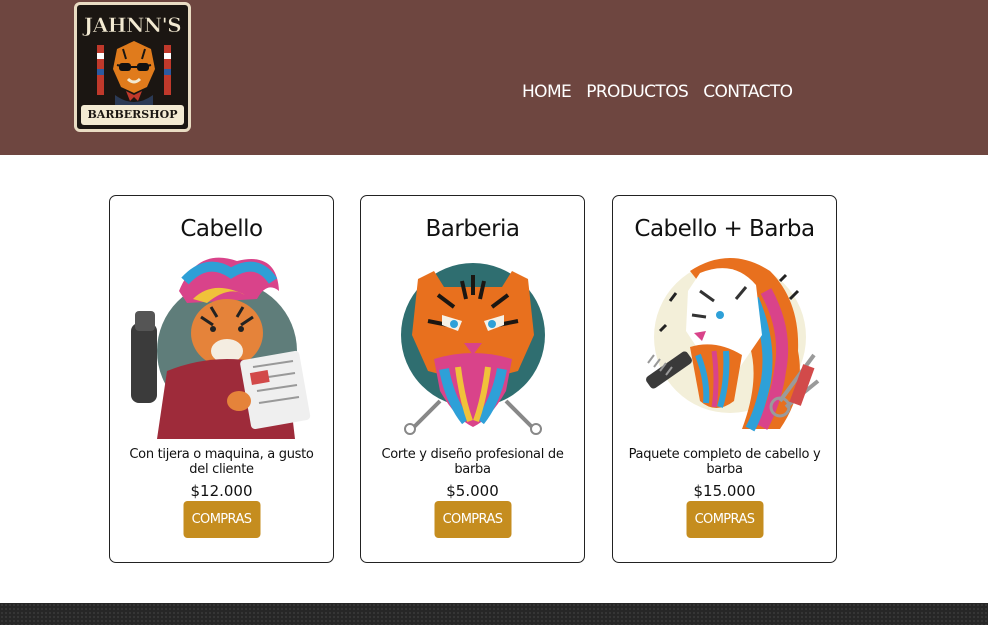  I want to click on product-description: Paquete completo de cabello y barba, so click(724, 462).